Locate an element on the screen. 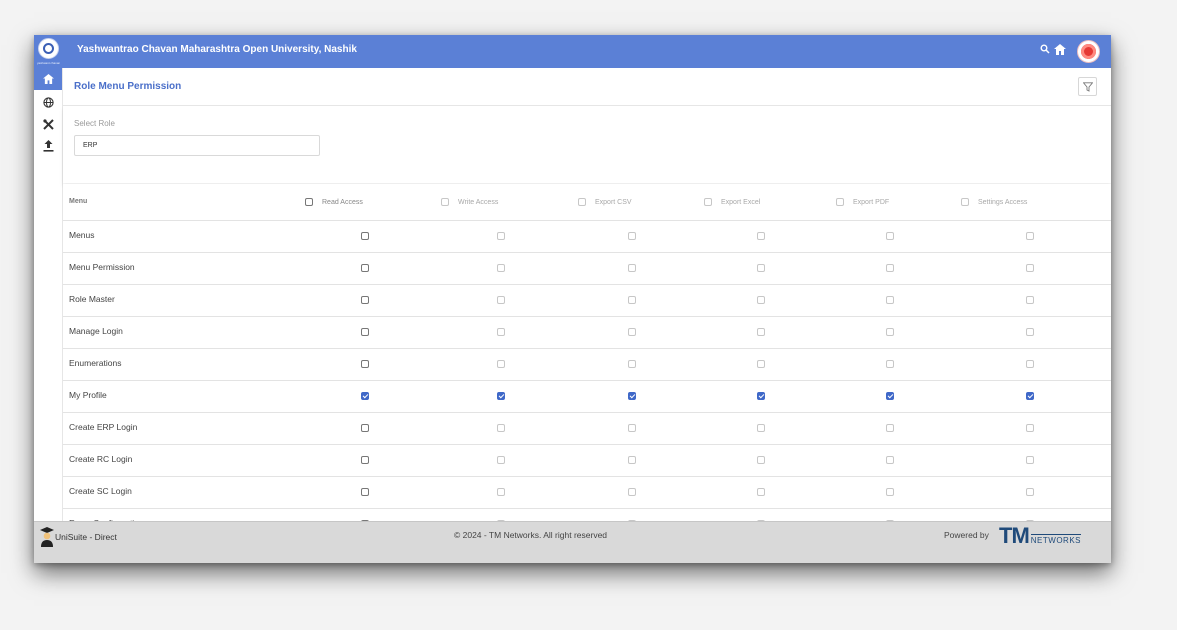  menu-name: Enumerations is located at coordinates (95, 363).